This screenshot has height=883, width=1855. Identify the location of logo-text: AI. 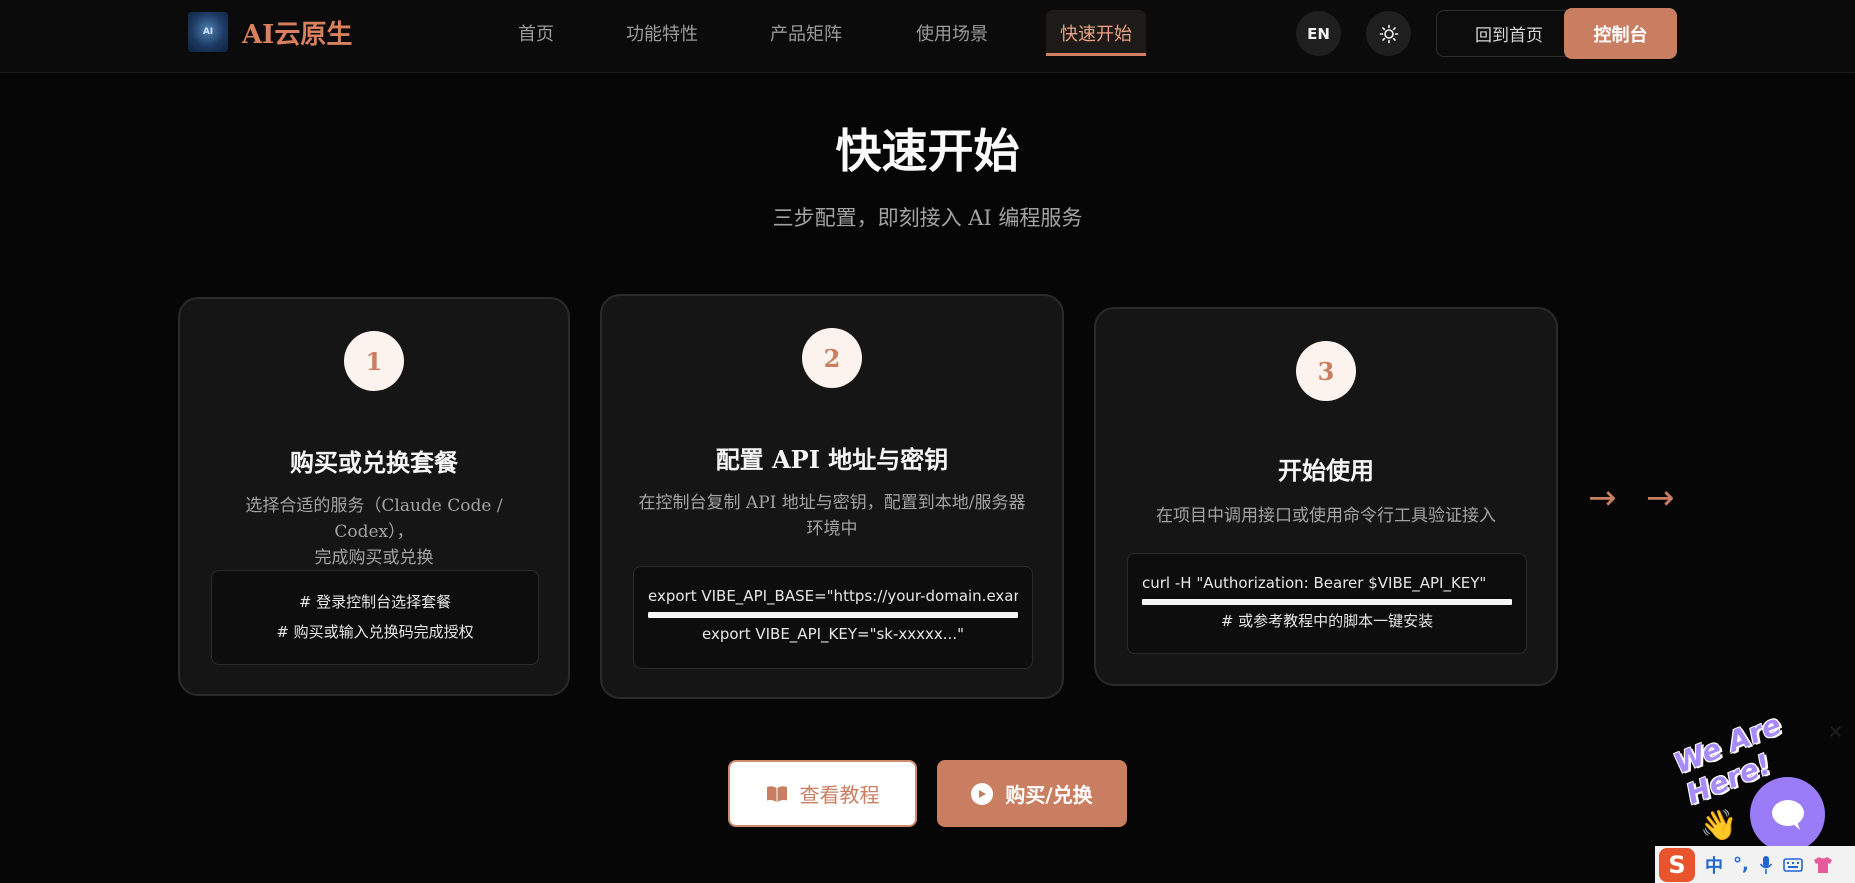
(208, 32).